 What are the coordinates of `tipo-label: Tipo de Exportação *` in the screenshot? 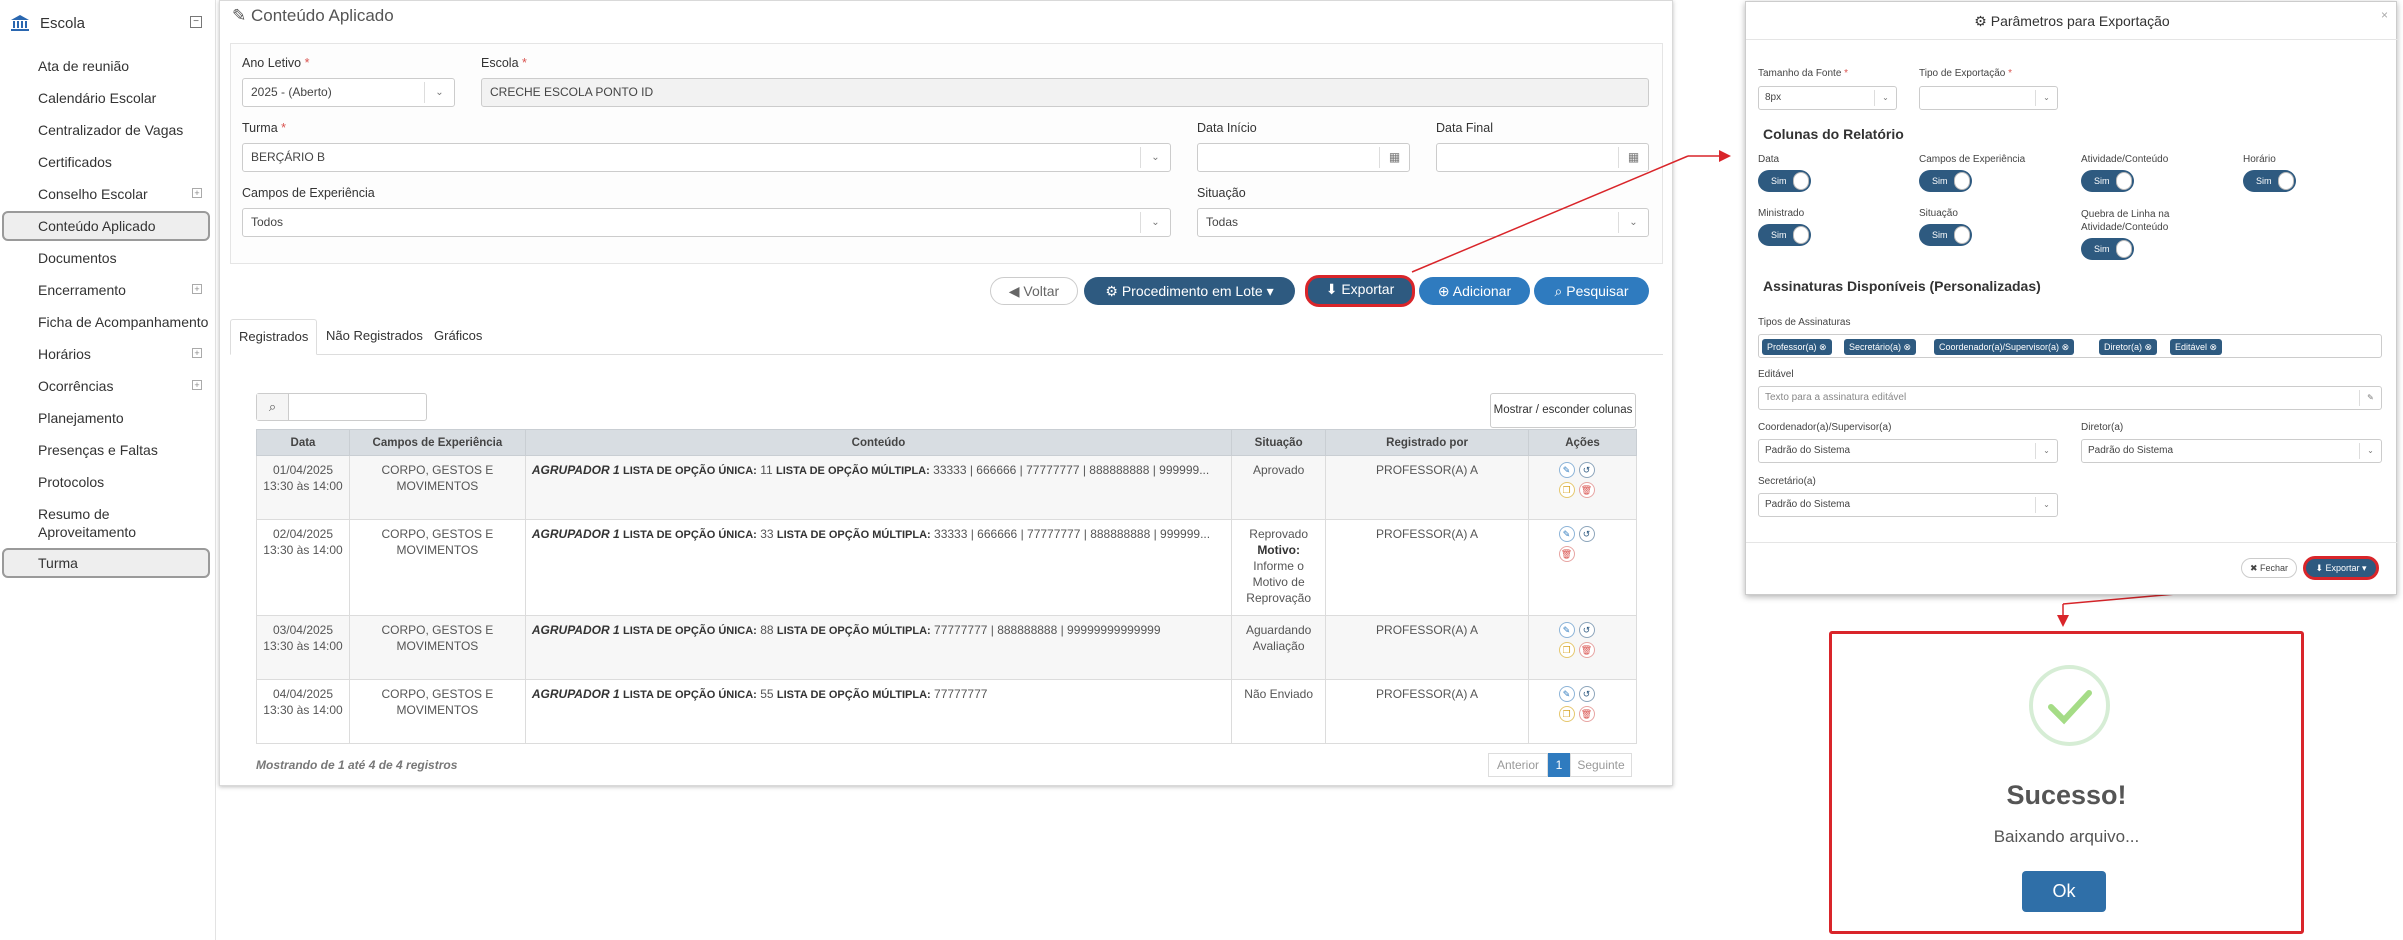 It's located at (1965, 73).